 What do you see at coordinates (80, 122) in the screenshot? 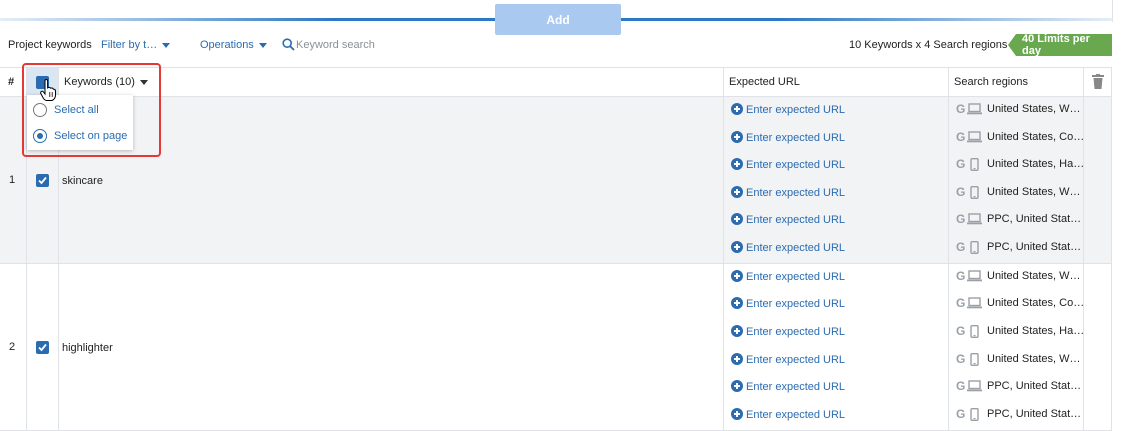
I see `select-dropdown-menu: Select all Select on page` at bounding box center [80, 122].